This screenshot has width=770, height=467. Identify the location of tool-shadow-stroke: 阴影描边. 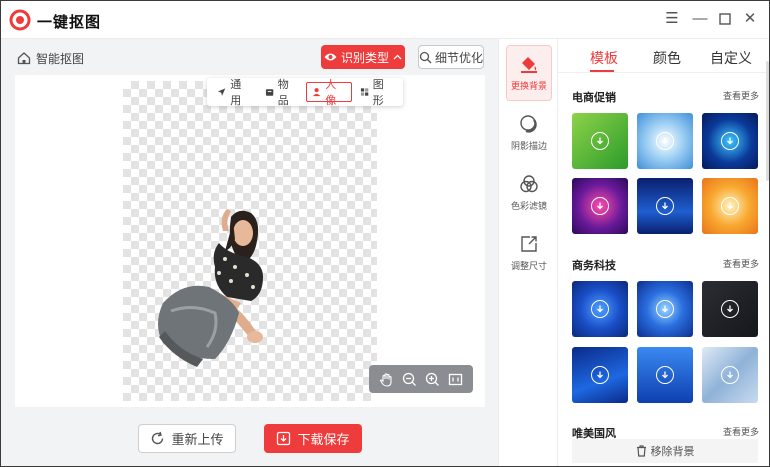
(529, 133).